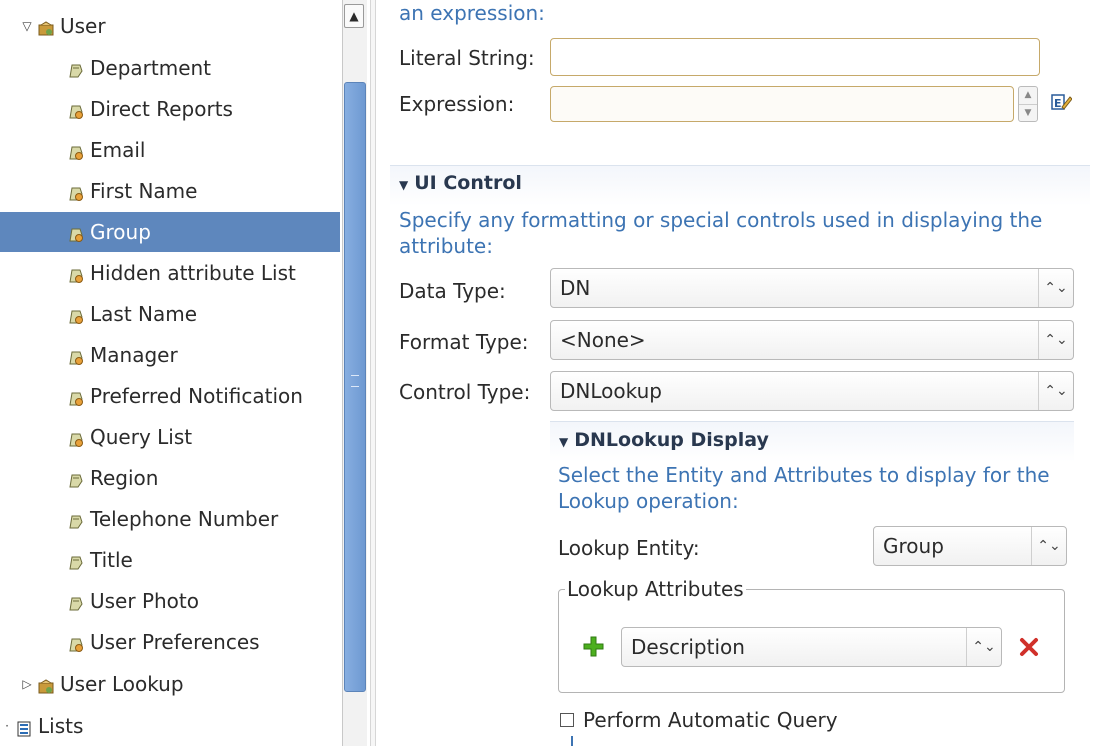 The width and height of the screenshot is (1097, 746). What do you see at coordinates (464, 342) in the screenshot?
I see `format-type-label: Format Type:` at bounding box center [464, 342].